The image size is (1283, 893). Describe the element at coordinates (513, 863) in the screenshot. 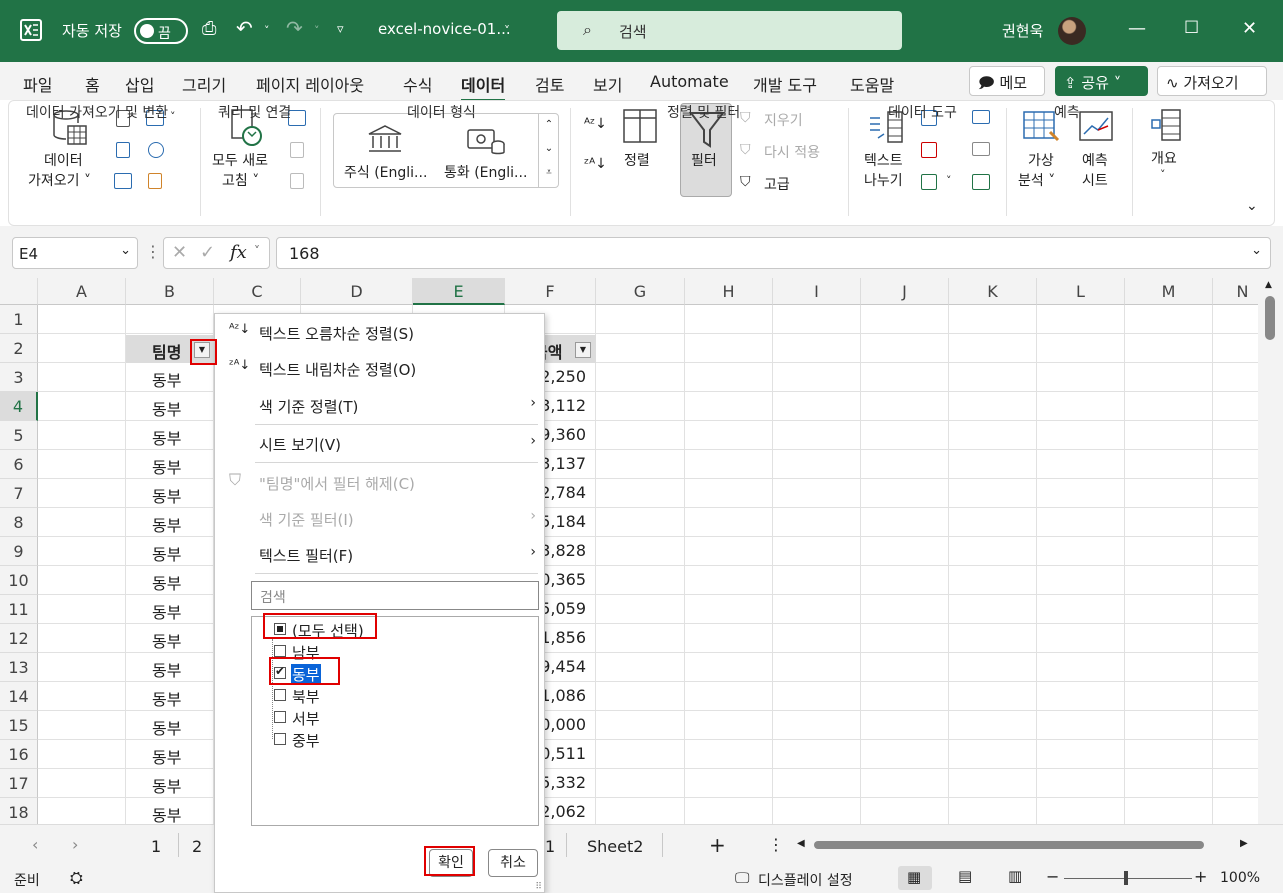

I see `cancel-button: 취소` at that location.